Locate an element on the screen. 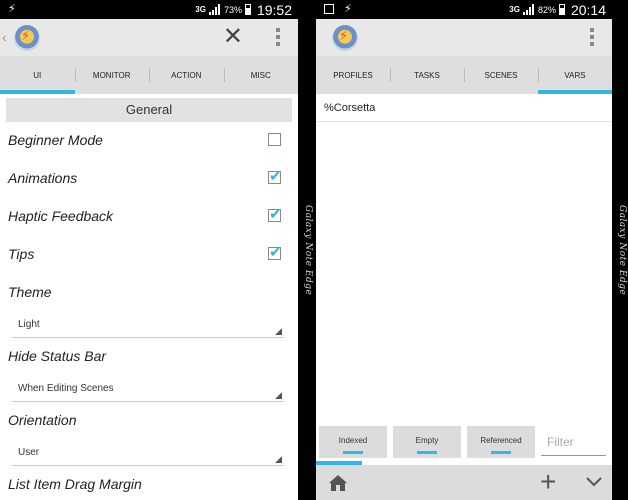  pref-label: Tips is located at coordinates (21, 254).